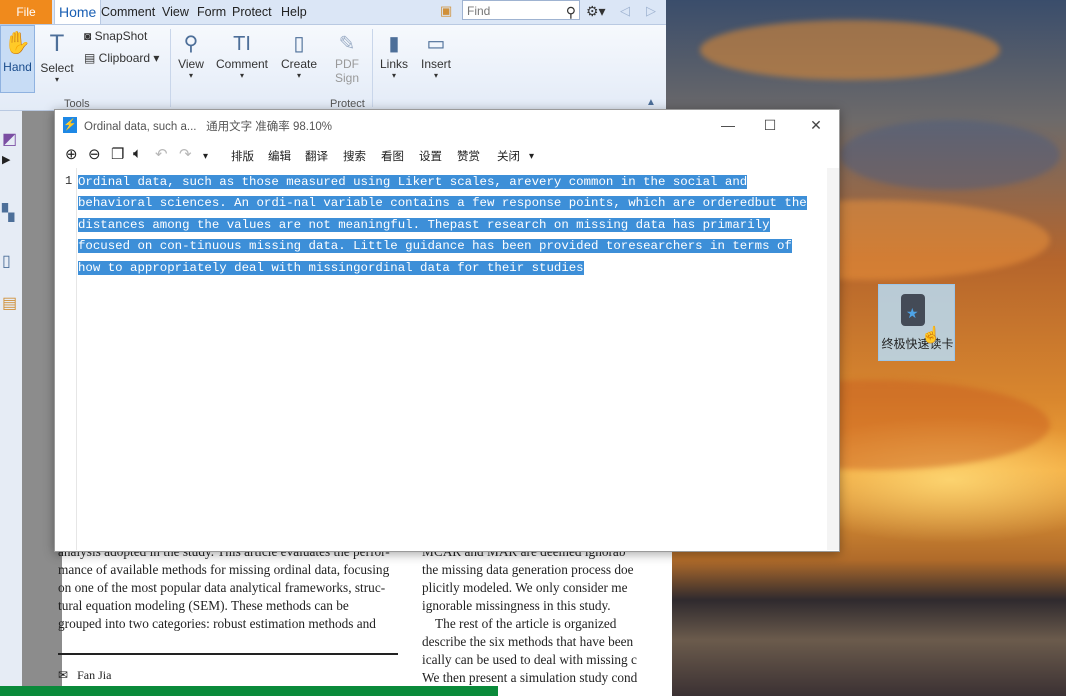 The image size is (1066, 696). What do you see at coordinates (394, 44) in the screenshot?
I see `link-icon: ▮` at bounding box center [394, 44].